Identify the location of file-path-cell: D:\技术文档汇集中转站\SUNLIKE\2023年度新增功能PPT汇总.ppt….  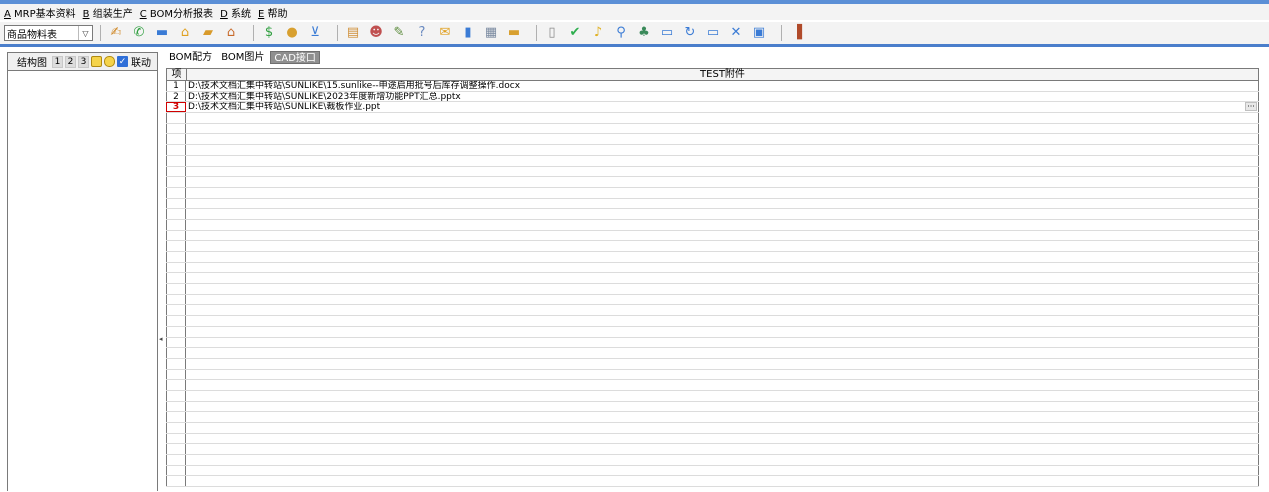
(722, 96).